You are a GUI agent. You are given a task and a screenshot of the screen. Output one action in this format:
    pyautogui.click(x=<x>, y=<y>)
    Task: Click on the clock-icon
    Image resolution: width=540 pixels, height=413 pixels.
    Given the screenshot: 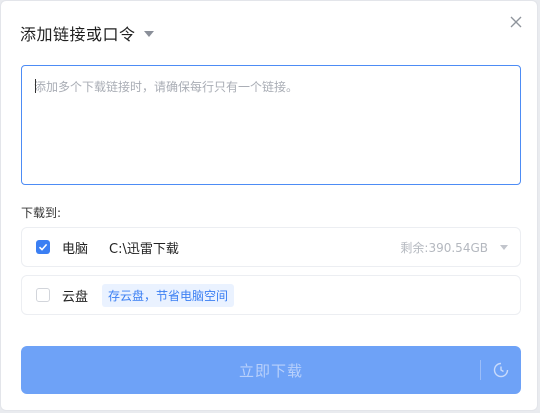 What is the action you would take?
    pyautogui.click(x=501, y=370)
    